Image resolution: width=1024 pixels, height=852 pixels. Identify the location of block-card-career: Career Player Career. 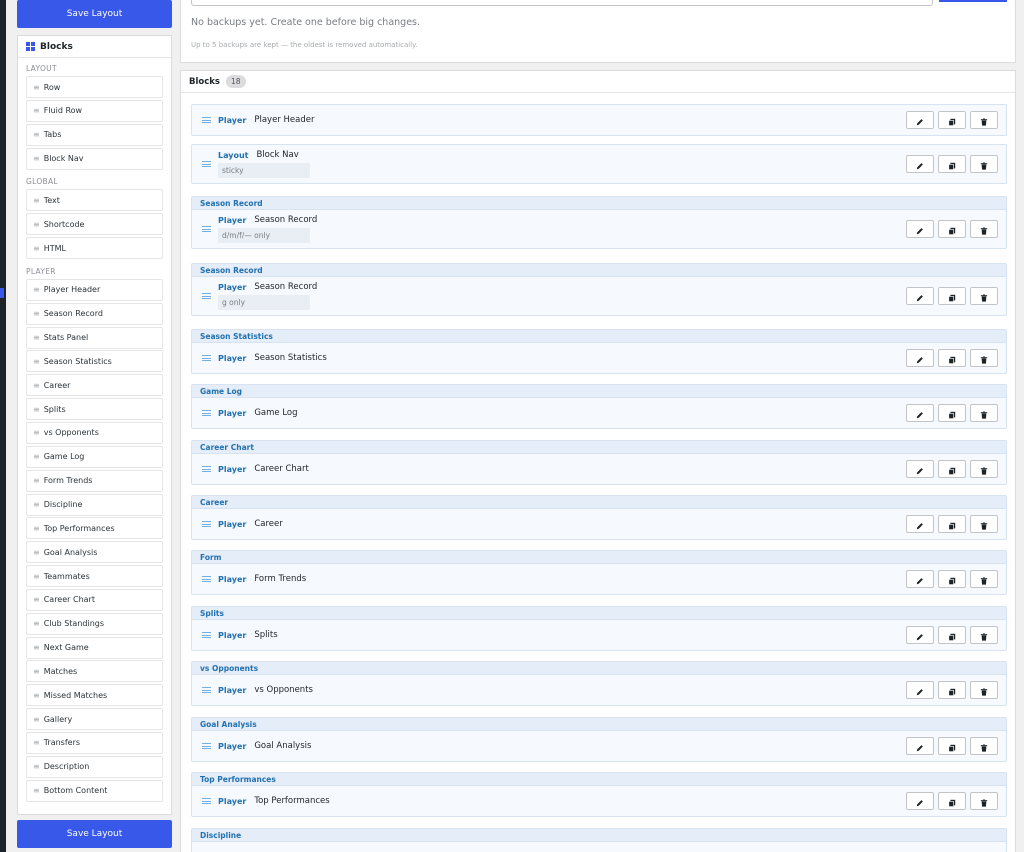
(599, 517).